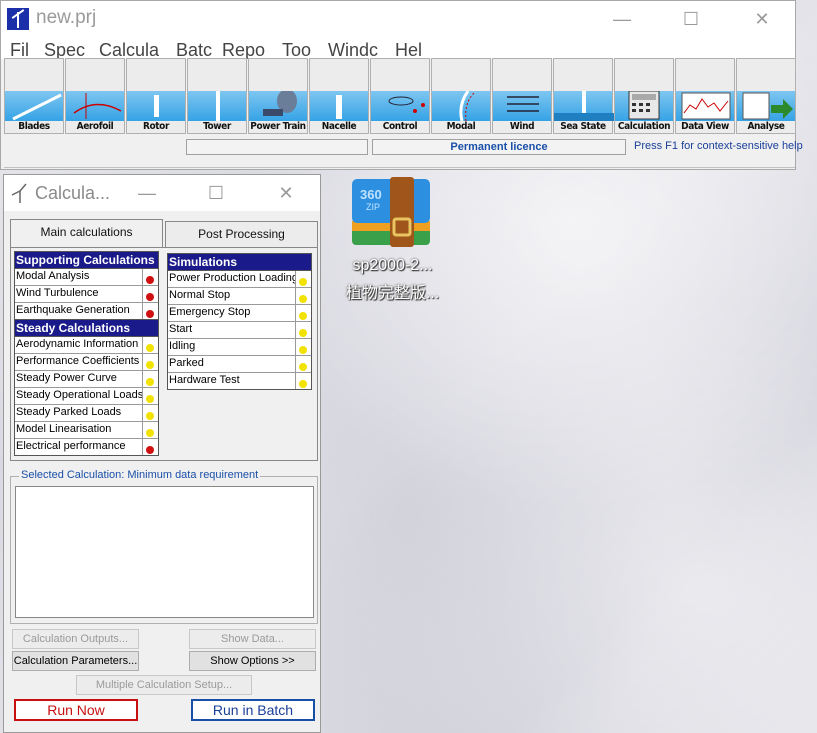  What do you see at coordinates (217, 126) in the screenshot?
I see `toolbar-label: Tower` at bounding box center [217, 126].